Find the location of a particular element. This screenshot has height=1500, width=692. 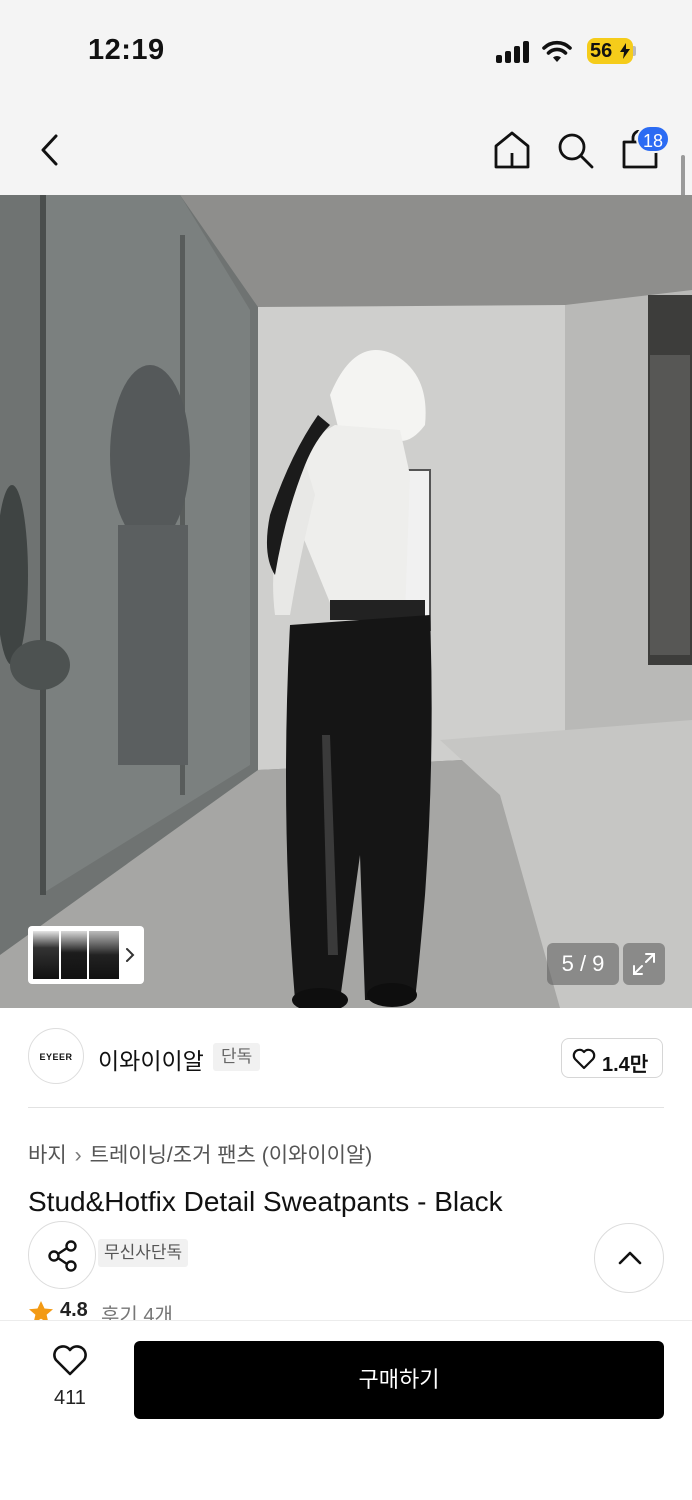

status-time: 12:19 is located at coordinates (126, 50).